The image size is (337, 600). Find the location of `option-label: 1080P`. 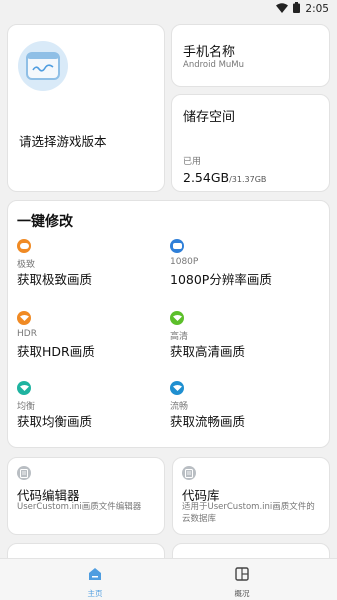

option-label: 1080P is located at coordinates (184, 262).